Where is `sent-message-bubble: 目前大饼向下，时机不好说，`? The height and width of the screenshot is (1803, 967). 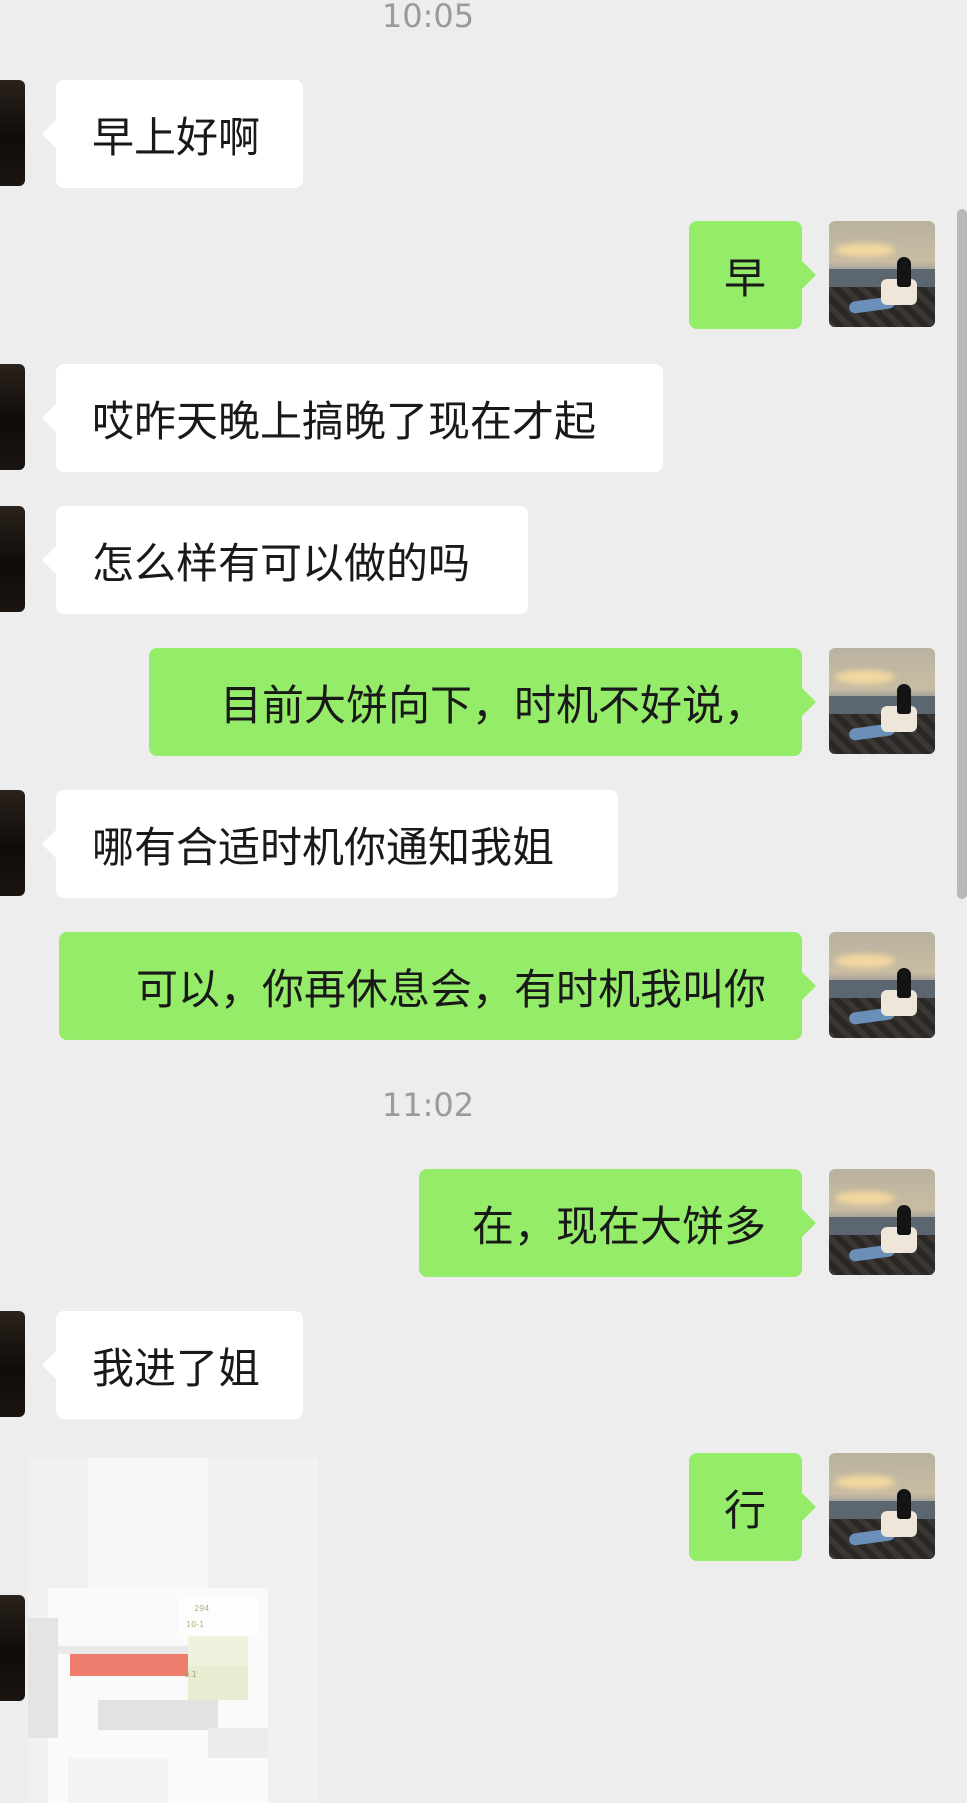 sent-message-bubble: 目前大饼向下，时机不好说， is located at coordinates (482, 702).